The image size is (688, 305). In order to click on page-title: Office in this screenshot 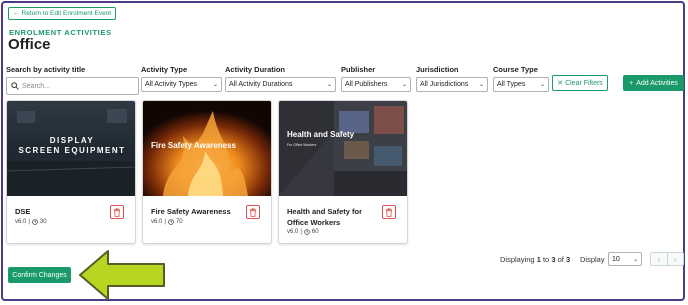, I will do `click(29, 44)`.